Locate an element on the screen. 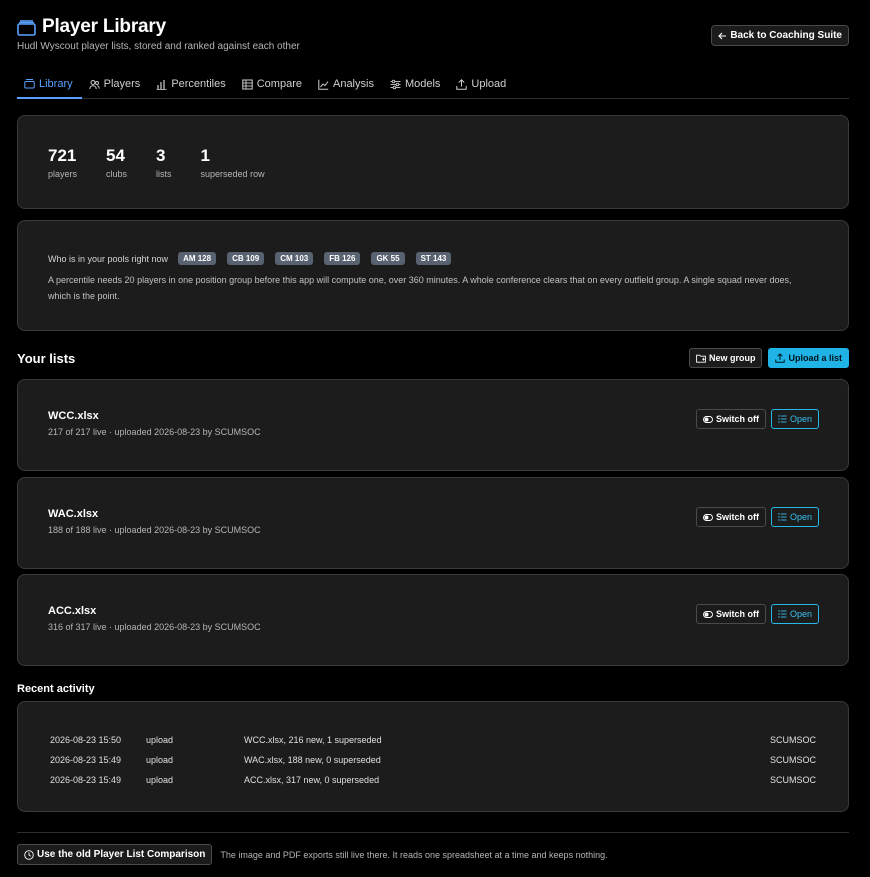 The width and height of the screenshot is (870, 877). tab-compare: Compare is located at coordinates (273, 84).